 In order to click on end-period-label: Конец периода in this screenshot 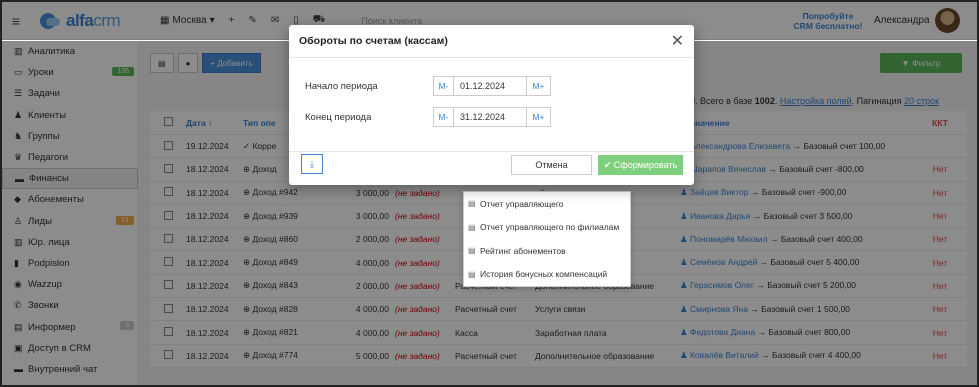, I will do `click(338, 117)`.